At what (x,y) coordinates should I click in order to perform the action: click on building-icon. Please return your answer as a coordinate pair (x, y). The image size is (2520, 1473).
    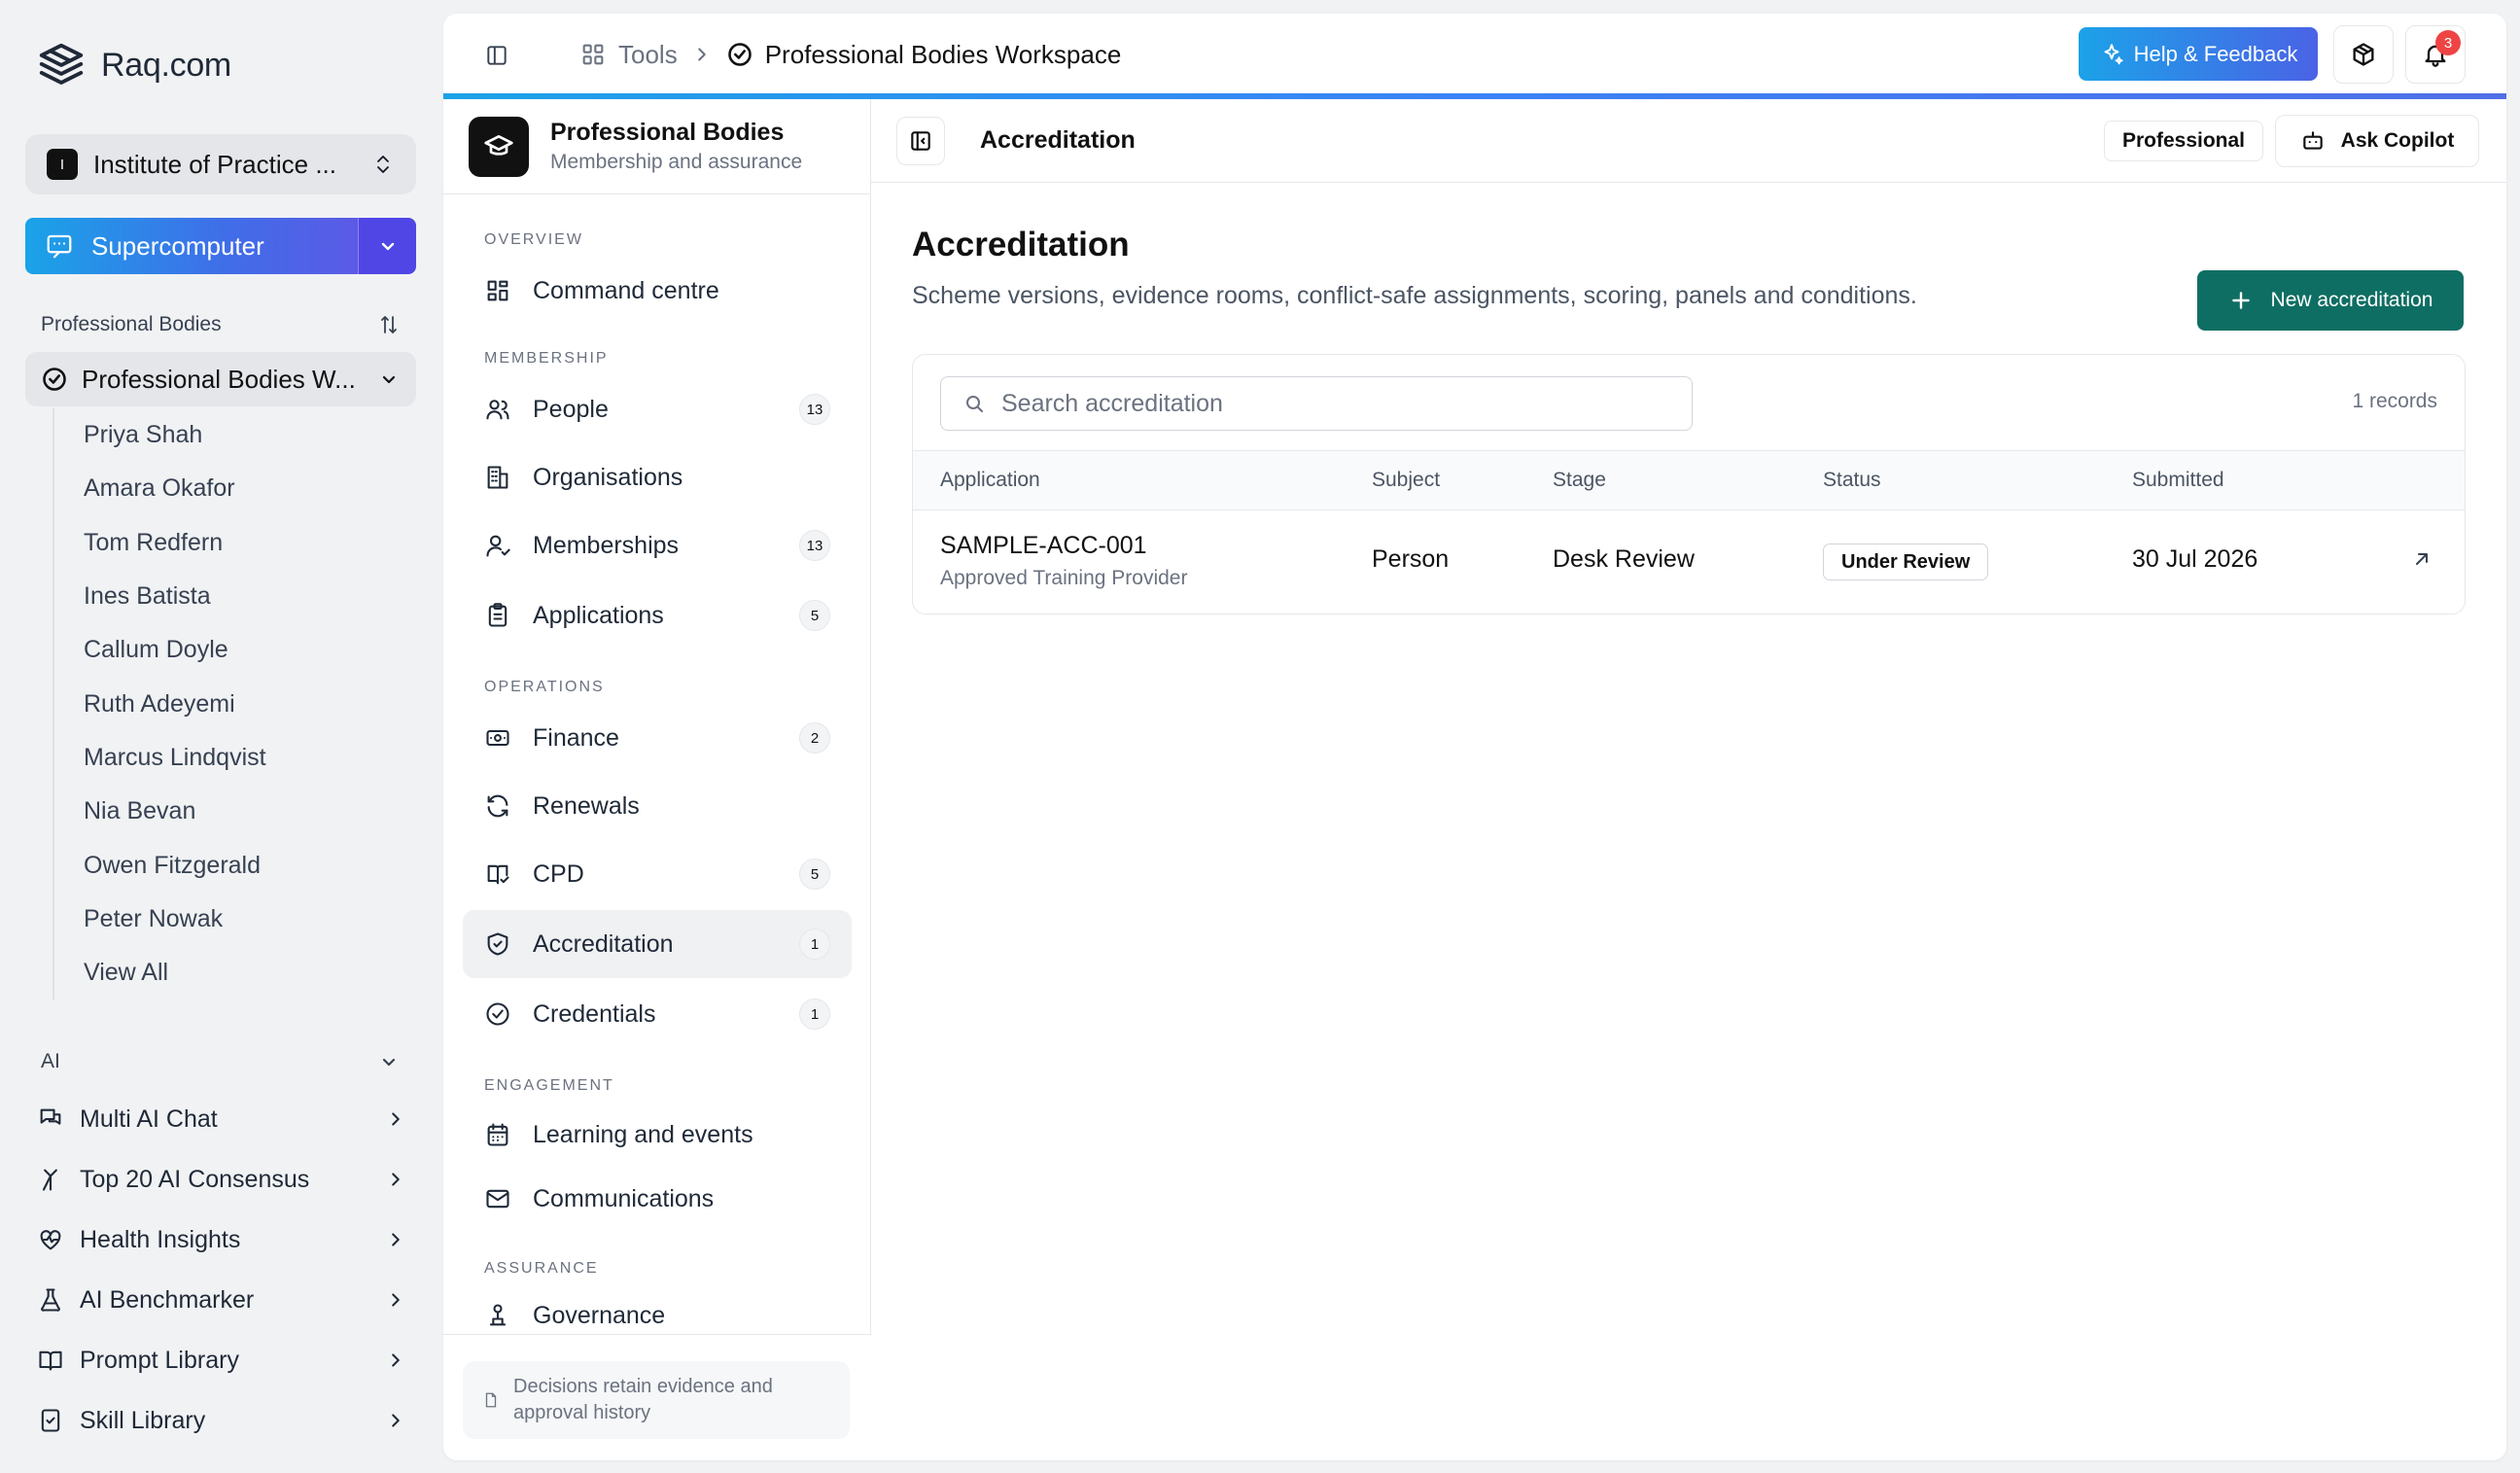
    Looking at the image, I should click on (497, 477).